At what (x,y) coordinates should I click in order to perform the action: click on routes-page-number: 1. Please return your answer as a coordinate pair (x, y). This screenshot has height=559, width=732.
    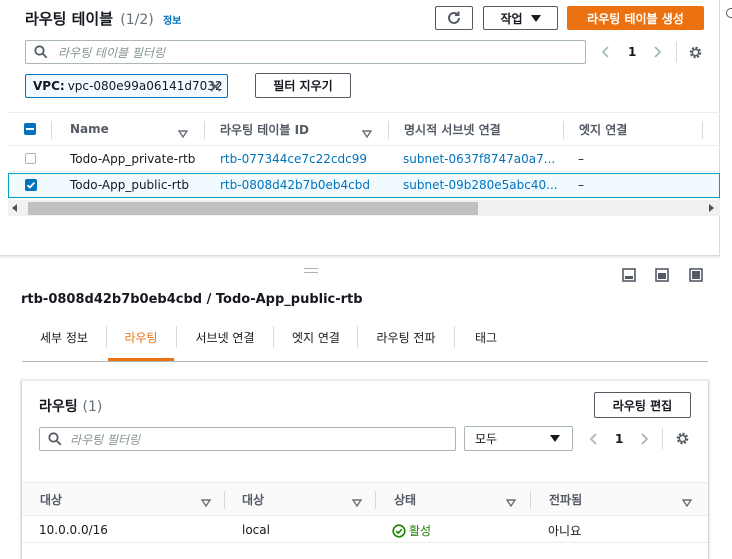
    Looking at the image, I should click on (619, 439).